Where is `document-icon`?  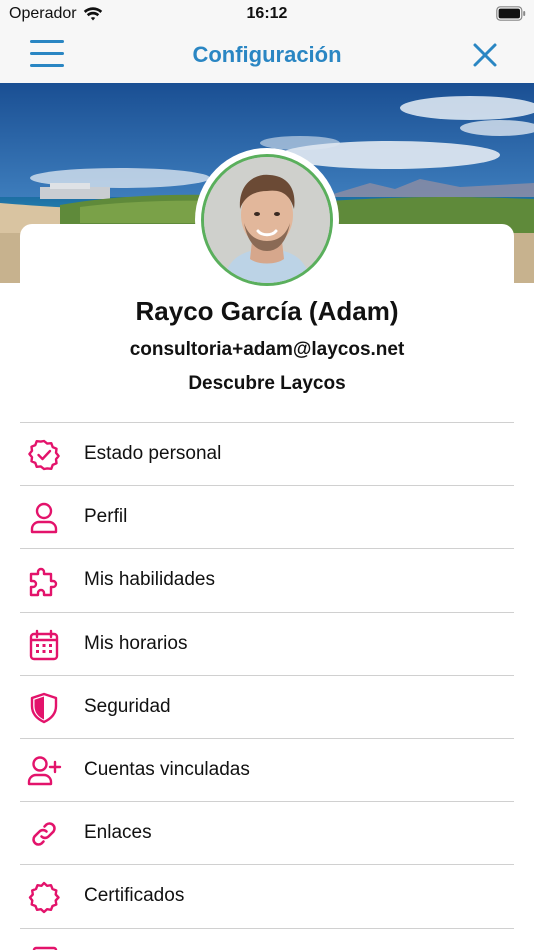
document-icon is located at coordinates (45, 948).